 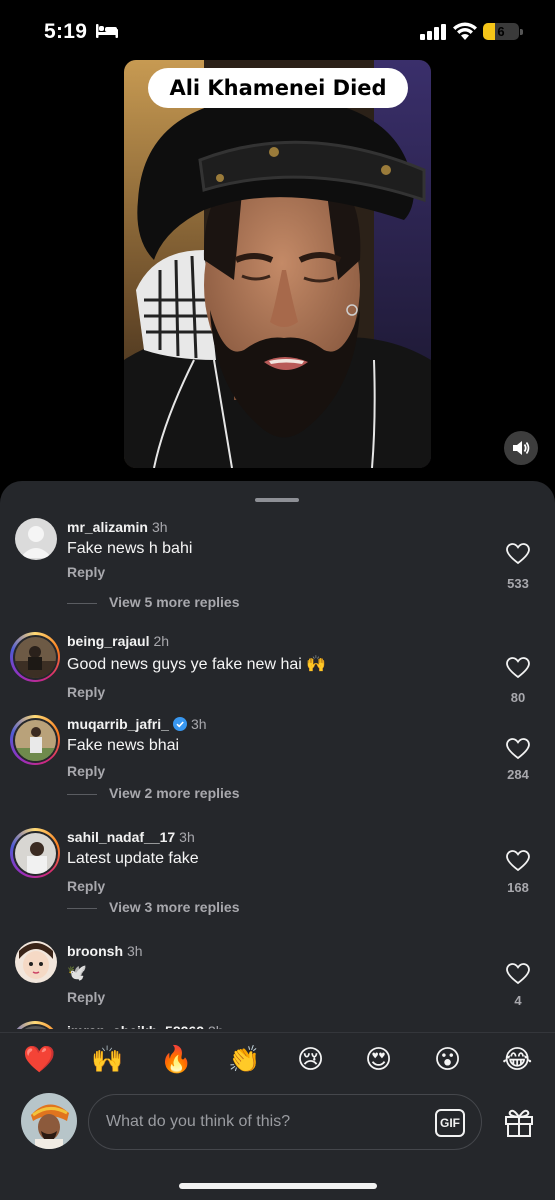 I want to click on comment-username: mr_alizamin, so click(x=107, y=527).